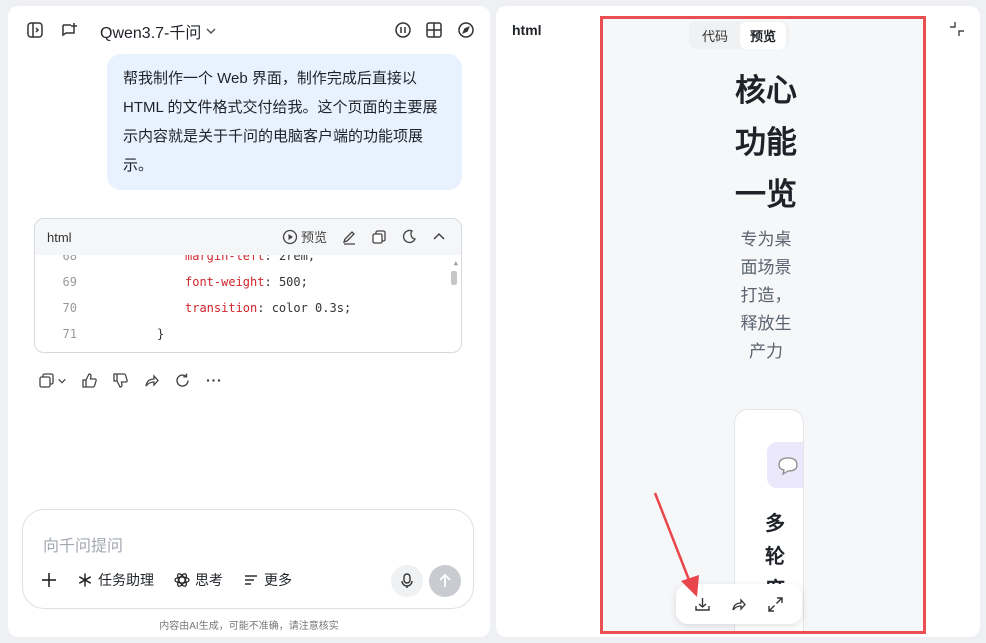 The height and width of the screenshot is (643, 986). I want to click on code-line: 71 }, so click(248, 334).